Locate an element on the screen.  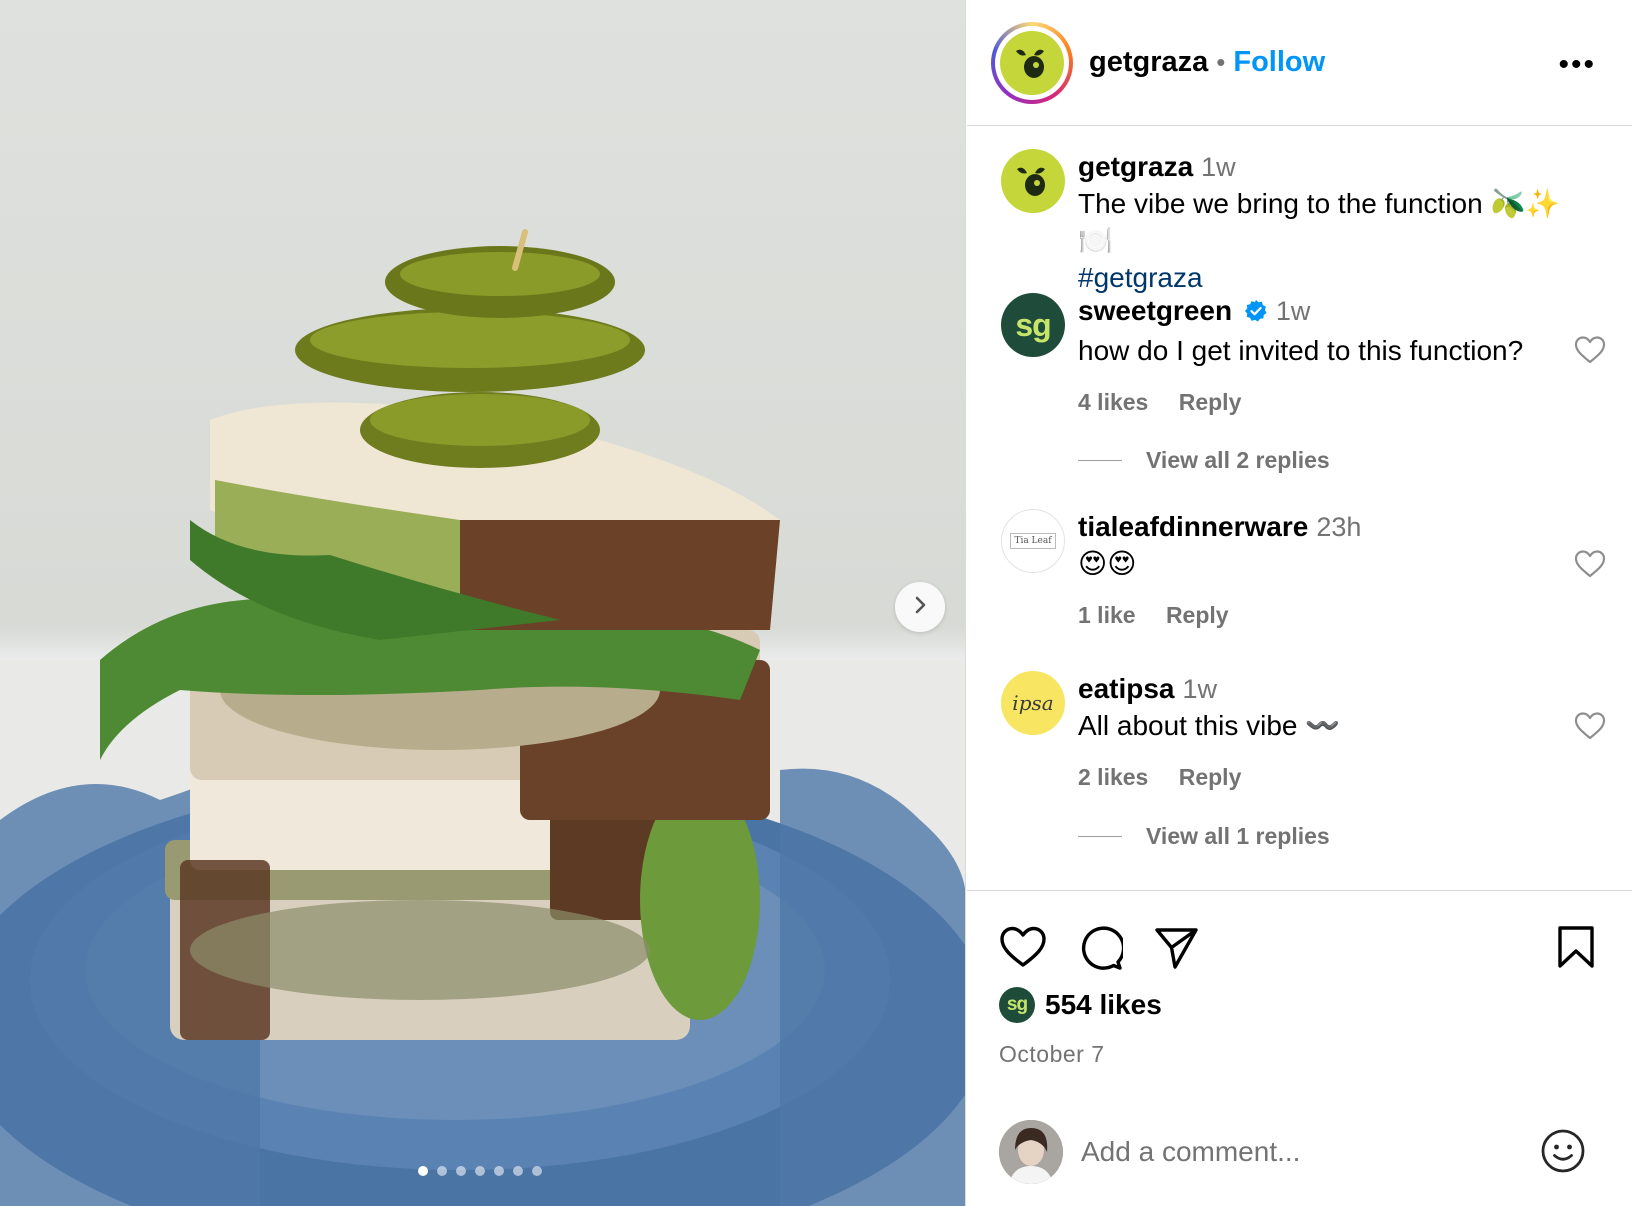
carousel-indicator is located at coordinates (480, 1171).